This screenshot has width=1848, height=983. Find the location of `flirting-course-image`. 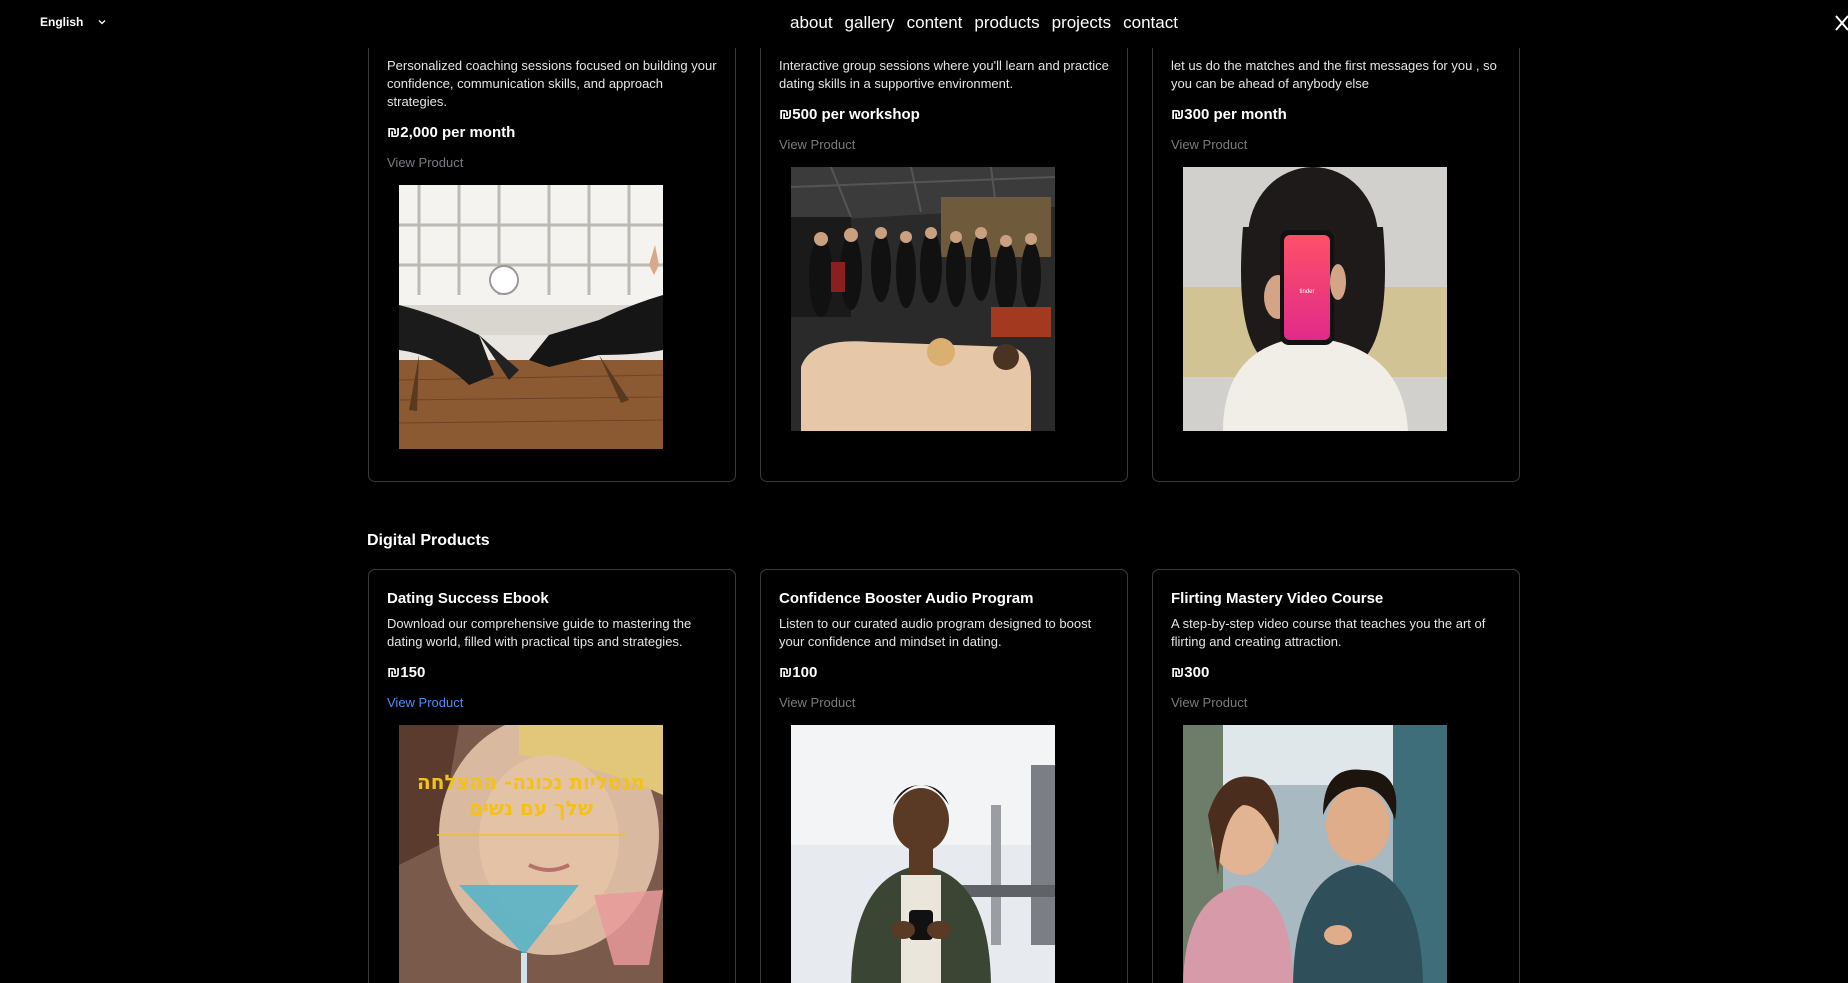

flirting-course-image is located at coordinates (1315, 854).